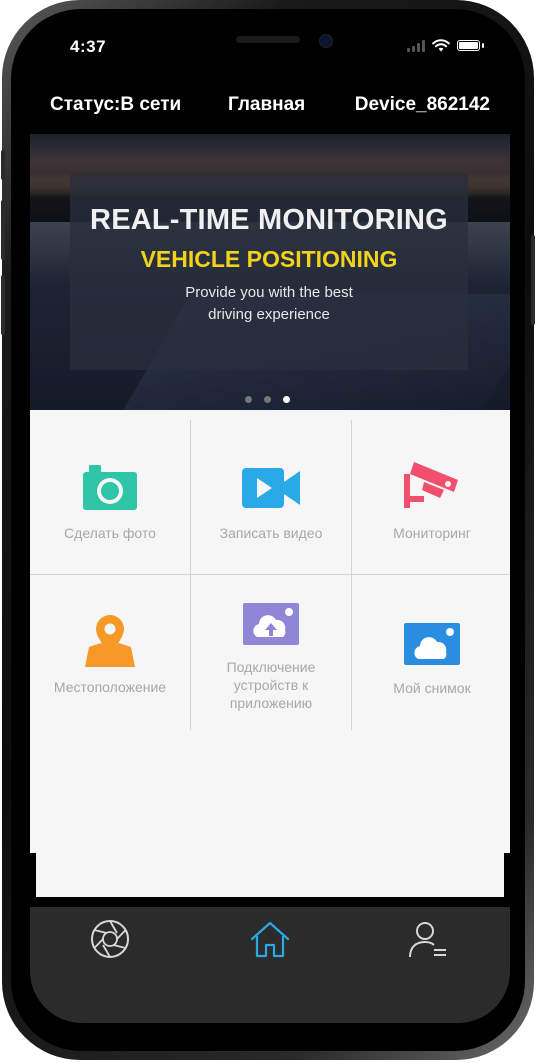 The height and width of the screenshot is (1063, 537). I want to click on status-time: 4:37, so click(88, 46).